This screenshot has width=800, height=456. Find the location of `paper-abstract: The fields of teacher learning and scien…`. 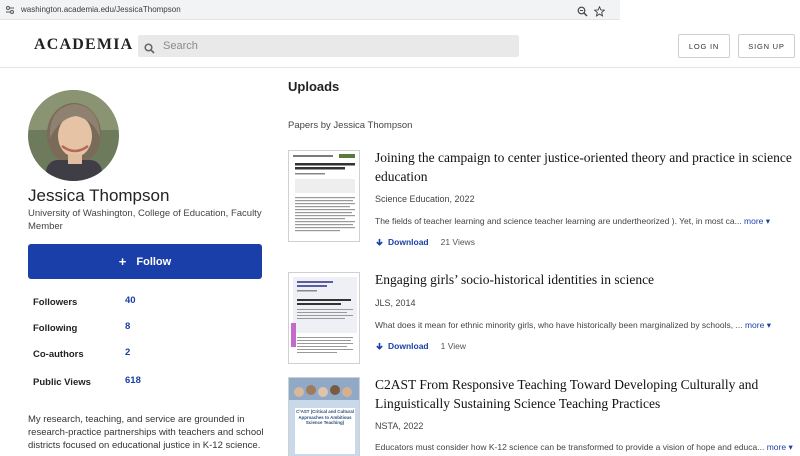

paper-abstract: The fields of teacher learning and scien… is located at coordinates (585, 221).